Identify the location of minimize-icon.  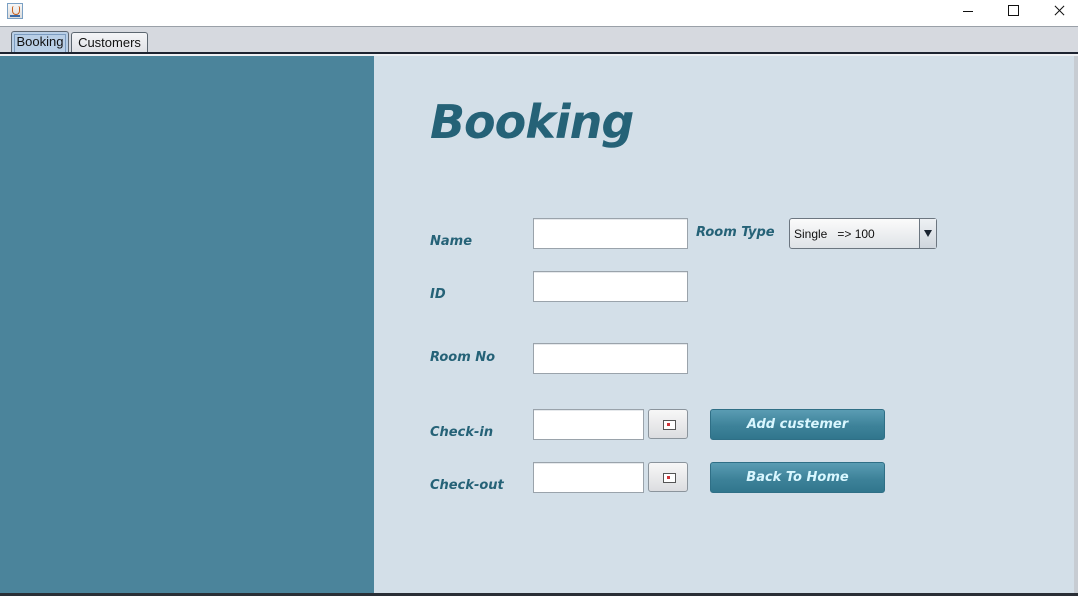
(968, 13).